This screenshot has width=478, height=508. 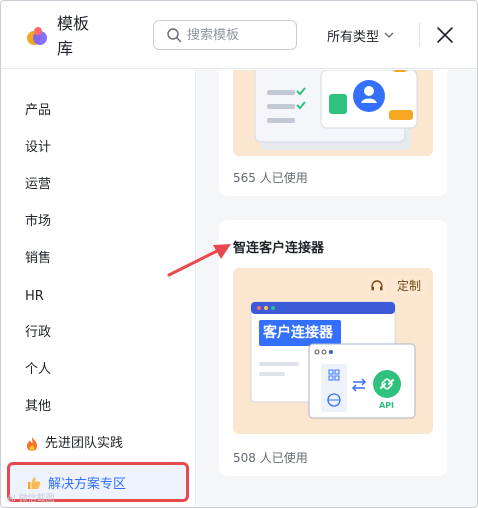 I want to click on sidebar-item-sales: 销售, so click(x=38, y=259).